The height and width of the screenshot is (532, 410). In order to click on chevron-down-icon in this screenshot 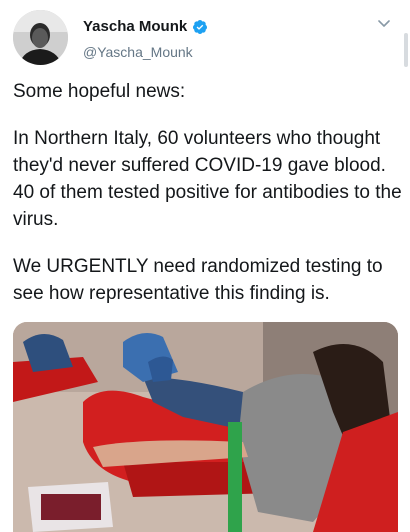, I will do `click(384, 24)`.